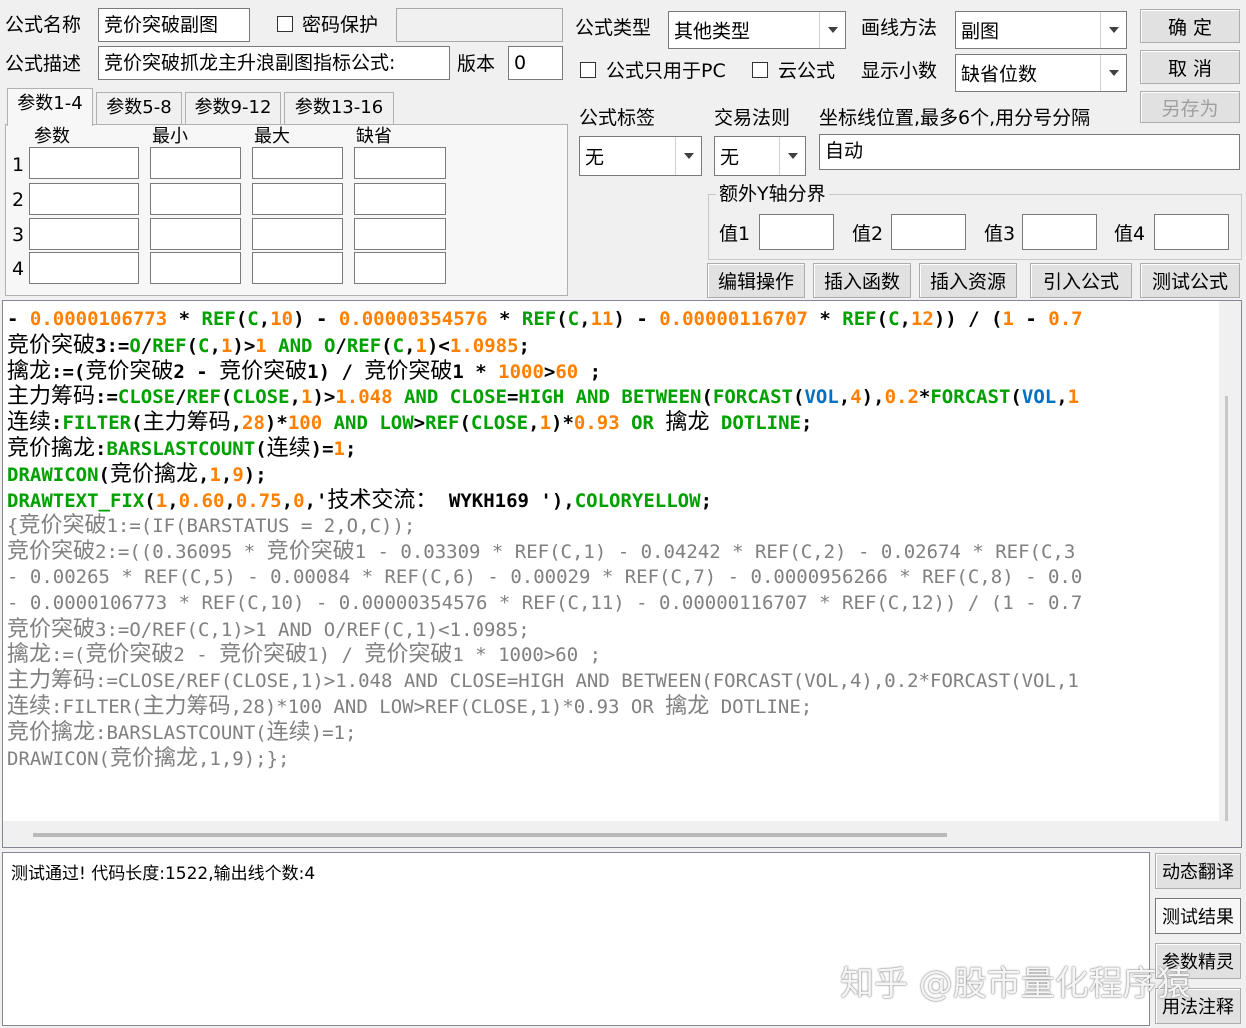  Describe the element at coordinates (272, 136) in the screenshot. I see `param-header-max: 最大` at that location.